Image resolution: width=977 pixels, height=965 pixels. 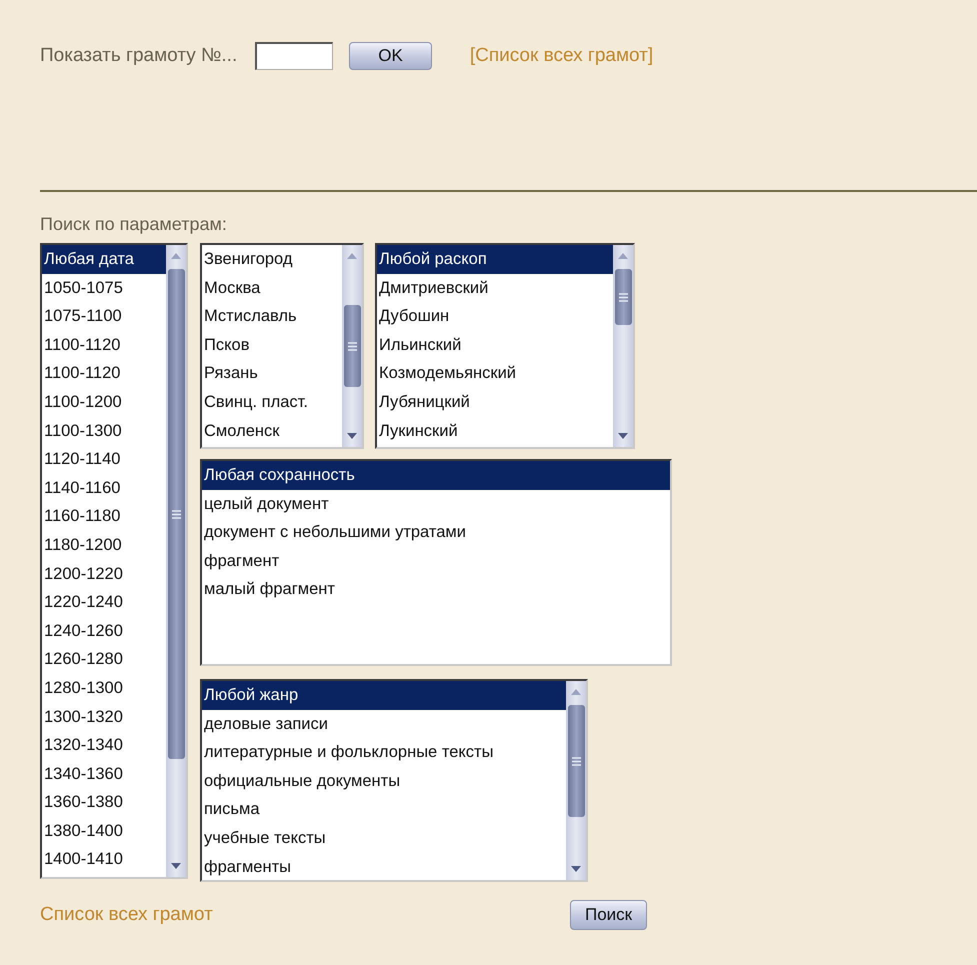 What do you see at coordinates (104, 488) in the screenshot?
I see `list-option: 1140-1160` at bounding box center [104, 488].